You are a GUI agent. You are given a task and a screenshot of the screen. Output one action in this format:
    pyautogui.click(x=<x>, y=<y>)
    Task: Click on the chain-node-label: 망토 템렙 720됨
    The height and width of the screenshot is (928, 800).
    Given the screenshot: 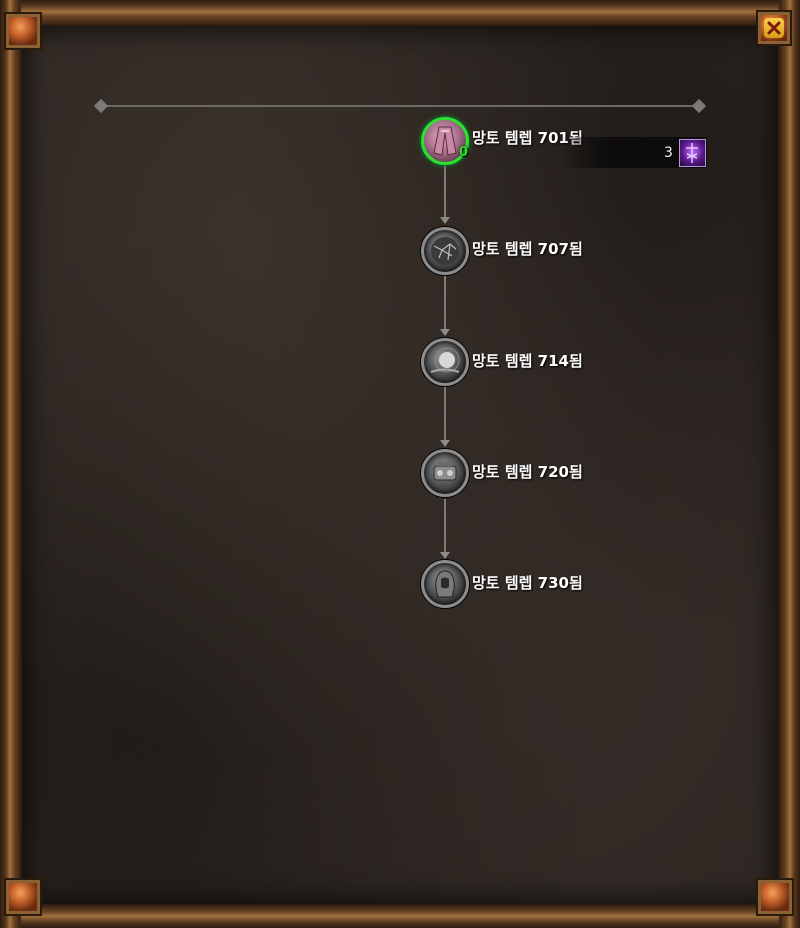 What is the action you would take?
    pyautogui.click(x=527, y=472)
    